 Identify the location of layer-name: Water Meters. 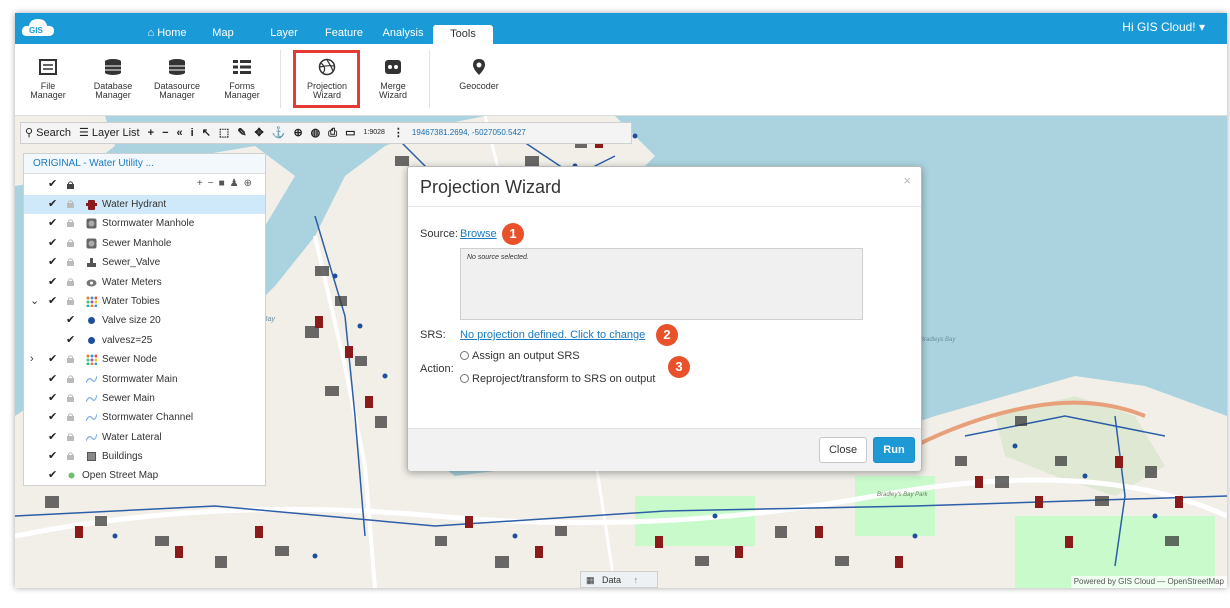
(132, 282).